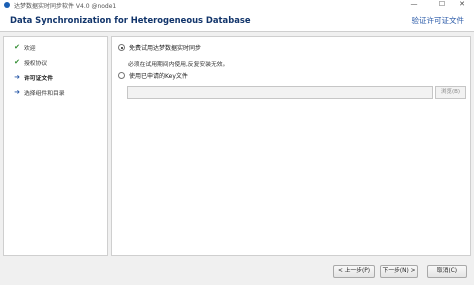  Describe the element at coordinates (438, 20) in the screenshot. I see `page-title: 验证许可证文件` at that location.